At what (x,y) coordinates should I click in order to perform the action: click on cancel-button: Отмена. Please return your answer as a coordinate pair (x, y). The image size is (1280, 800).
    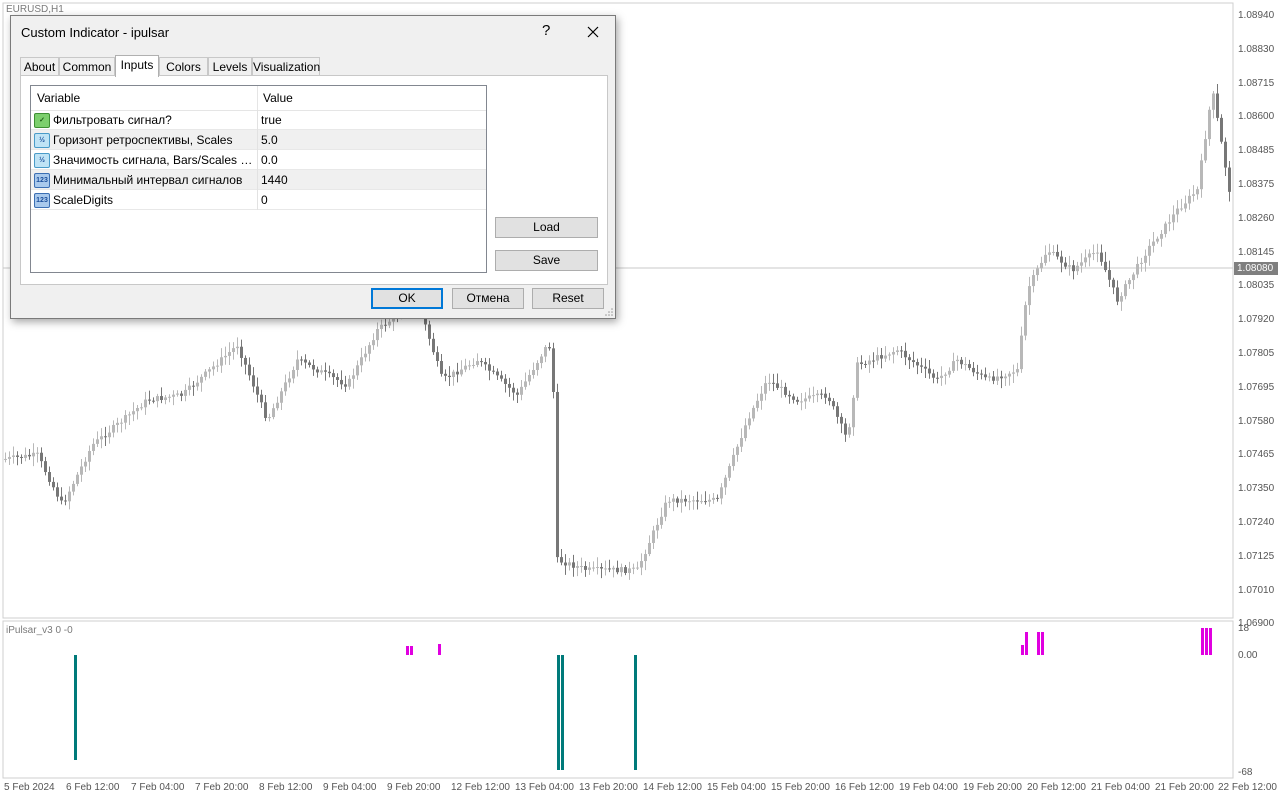
    Looking at the image, I should click on (488, 298).